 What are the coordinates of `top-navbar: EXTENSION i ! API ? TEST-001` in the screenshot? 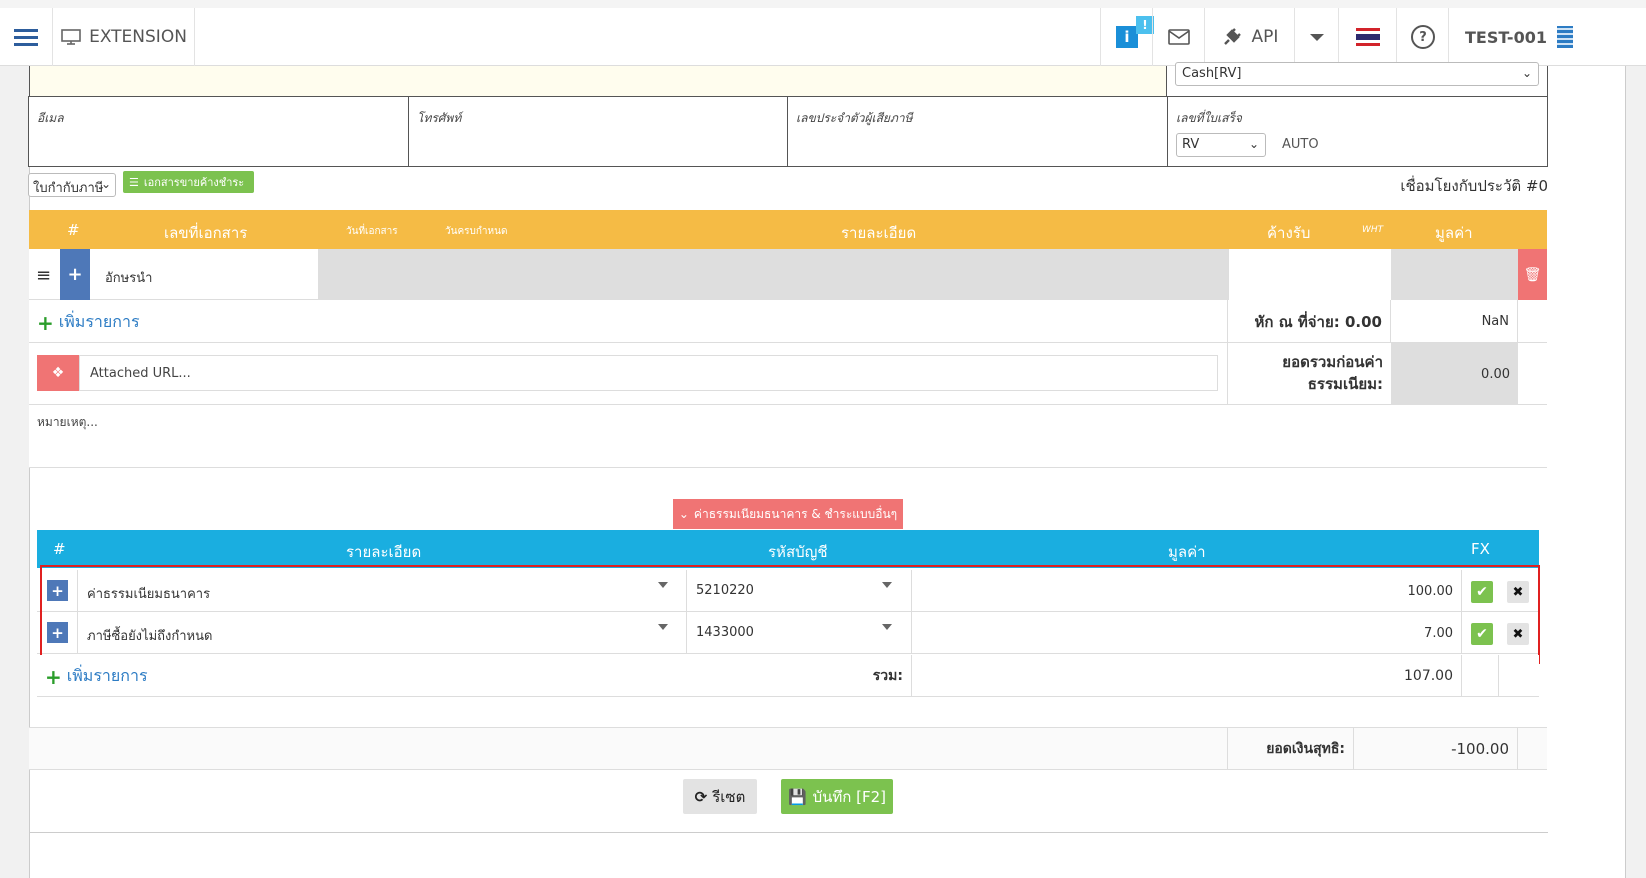 It's located at (823, 37).